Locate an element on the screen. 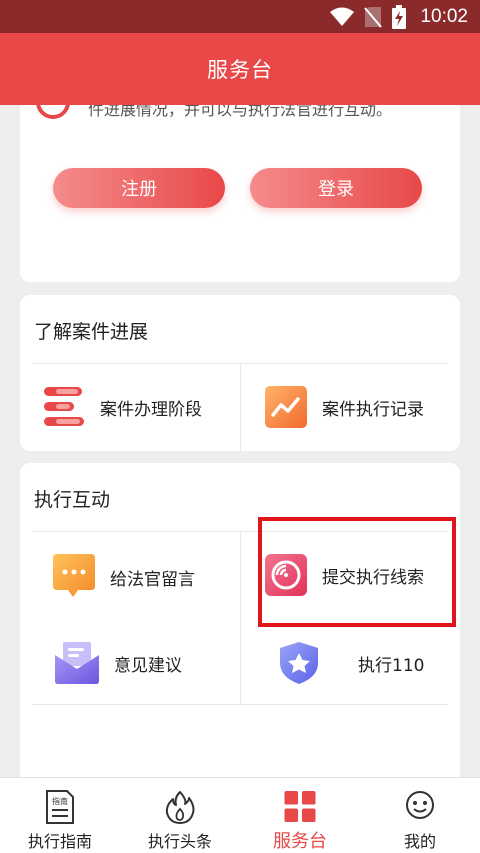  login-button: 登录 is located at coordinates (336, 188).